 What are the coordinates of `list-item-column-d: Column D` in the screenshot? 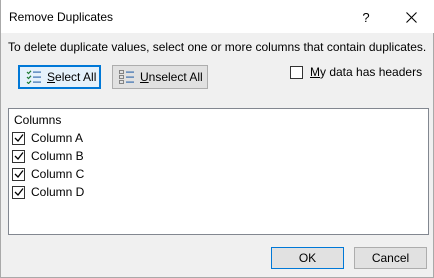 It's located at (48, 192).